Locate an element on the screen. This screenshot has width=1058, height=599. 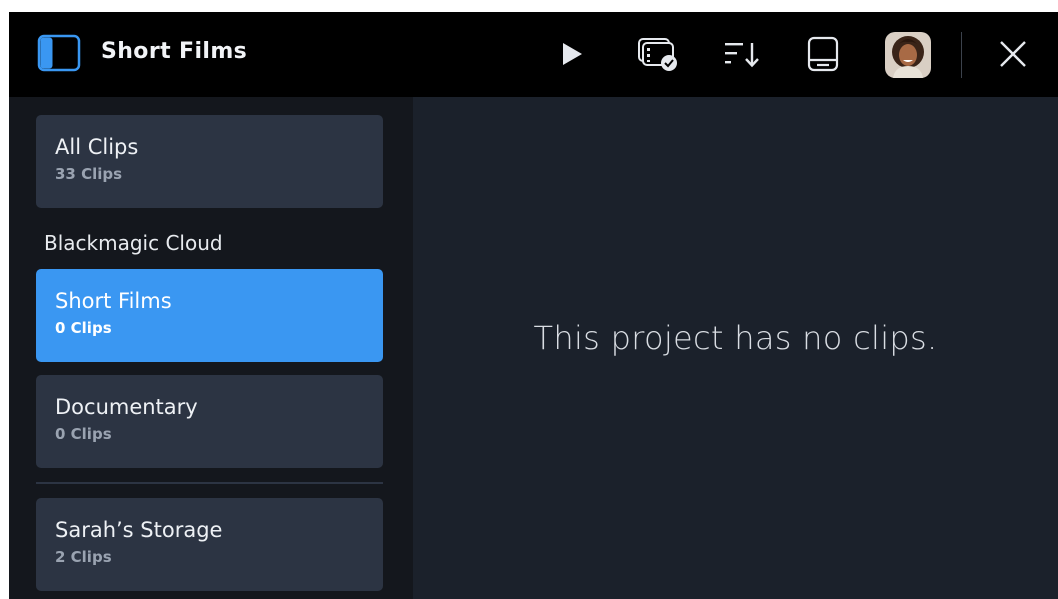
storage-clip-count: 2 Clips is located at coordinates (83, 557).